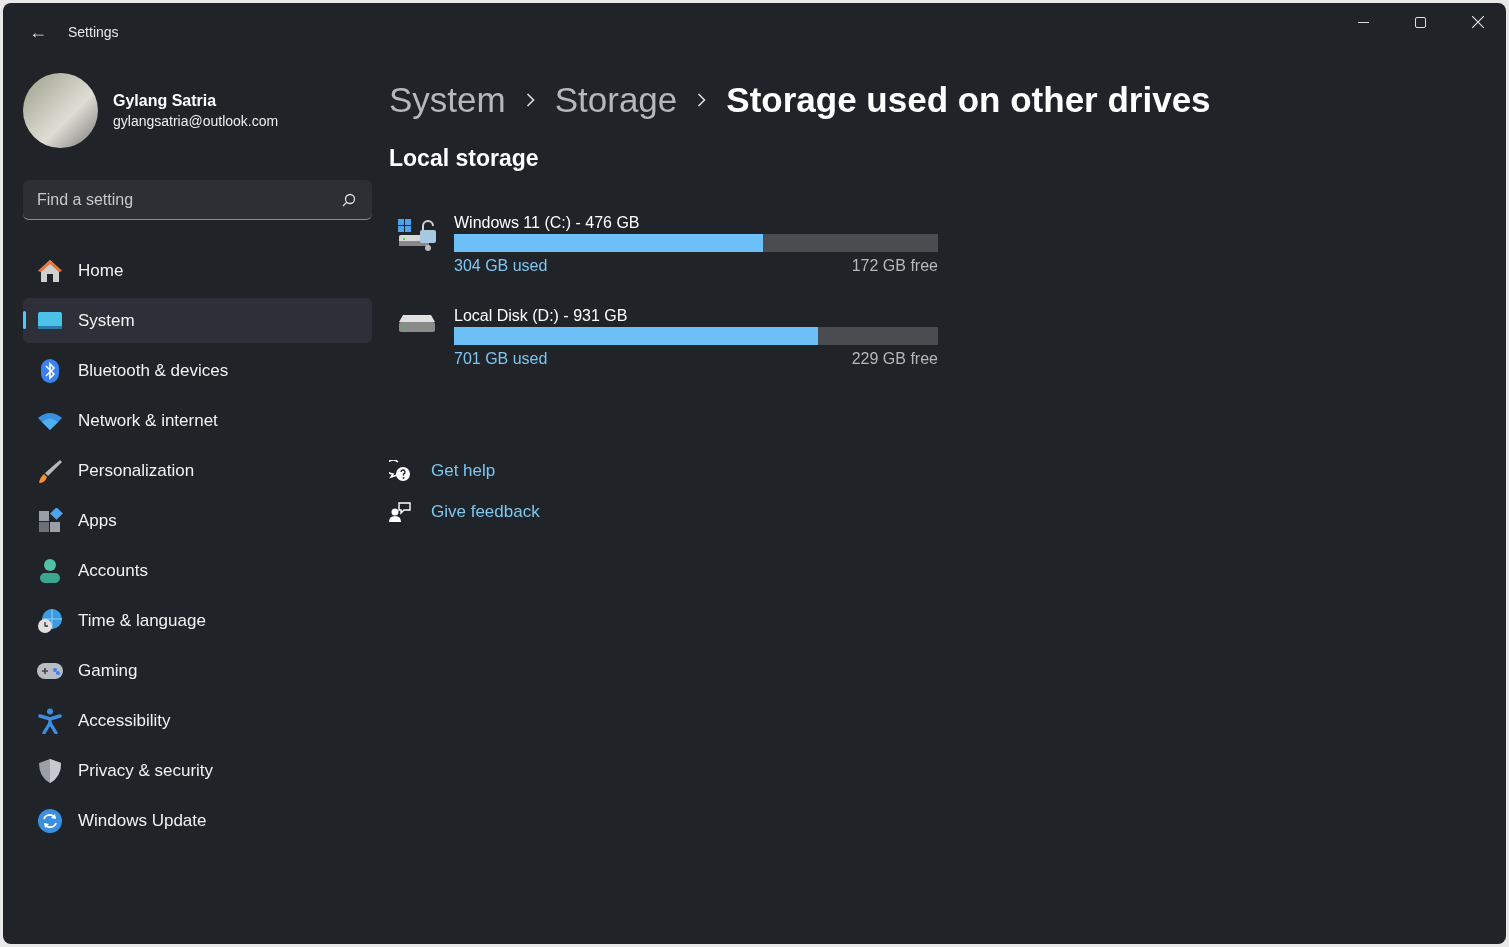 This screenshot has height=947, width=1509. I want to click on drive-name: Windows 11 (C:) - 476 GB, so click(547, 223).